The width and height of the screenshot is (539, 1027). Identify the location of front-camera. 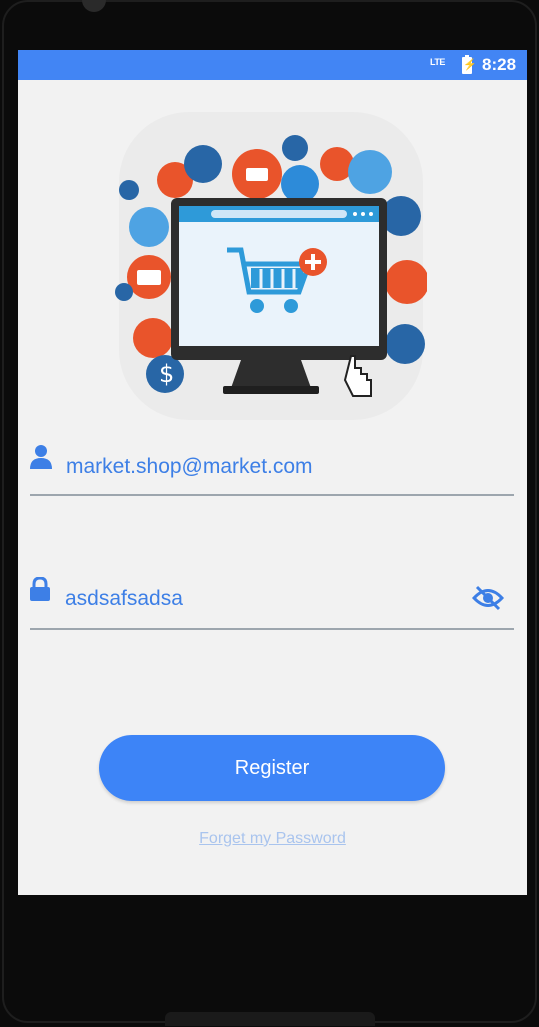
(94, 6).